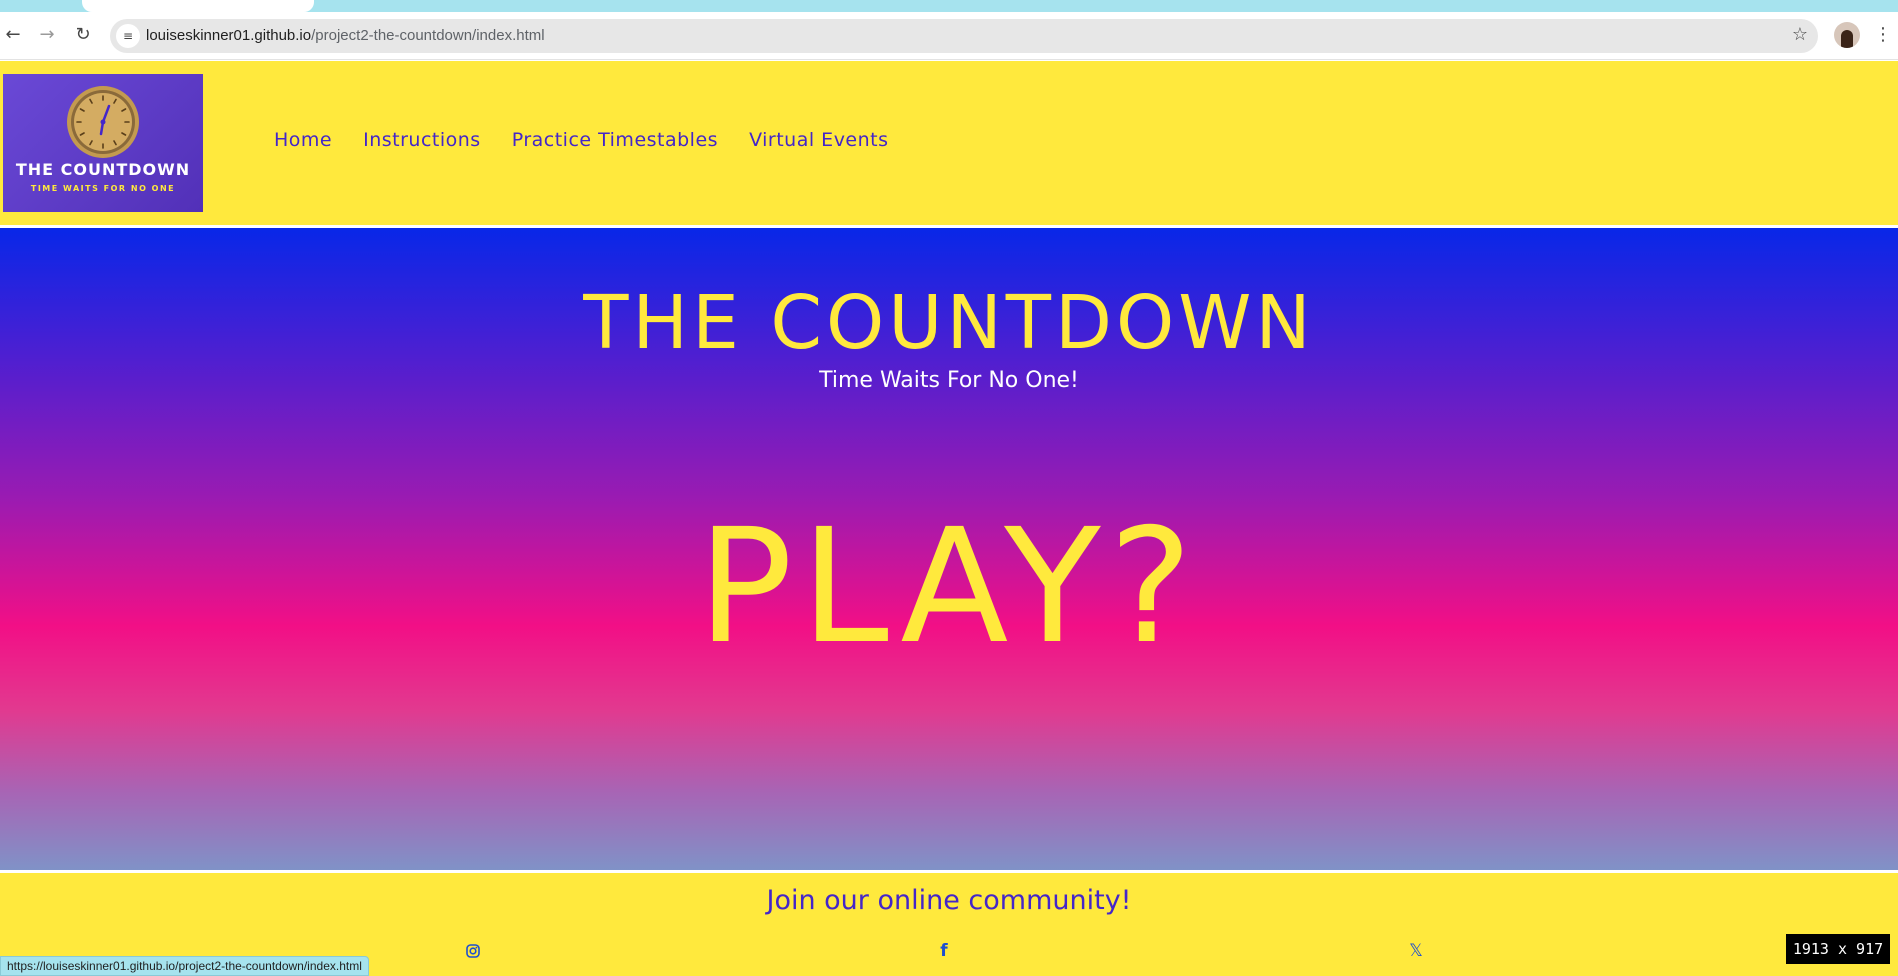 This screenshot has height=976, width=1898. What do you see at coordinates (428, 35) in the screenshot?
I see `url-path: /project2-the-countdown/index.html` at bounding box center [428, 35].